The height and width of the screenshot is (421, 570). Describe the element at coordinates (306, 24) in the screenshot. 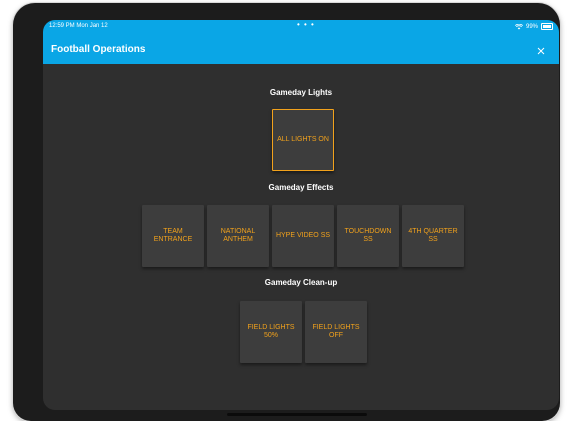

I see `multitasking-dots: • • •` at that location.